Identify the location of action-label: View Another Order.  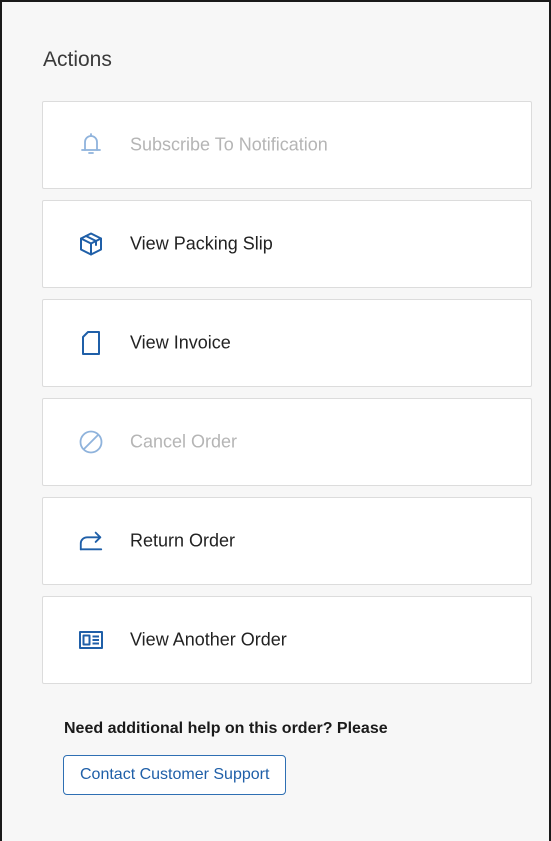
(208, 639).